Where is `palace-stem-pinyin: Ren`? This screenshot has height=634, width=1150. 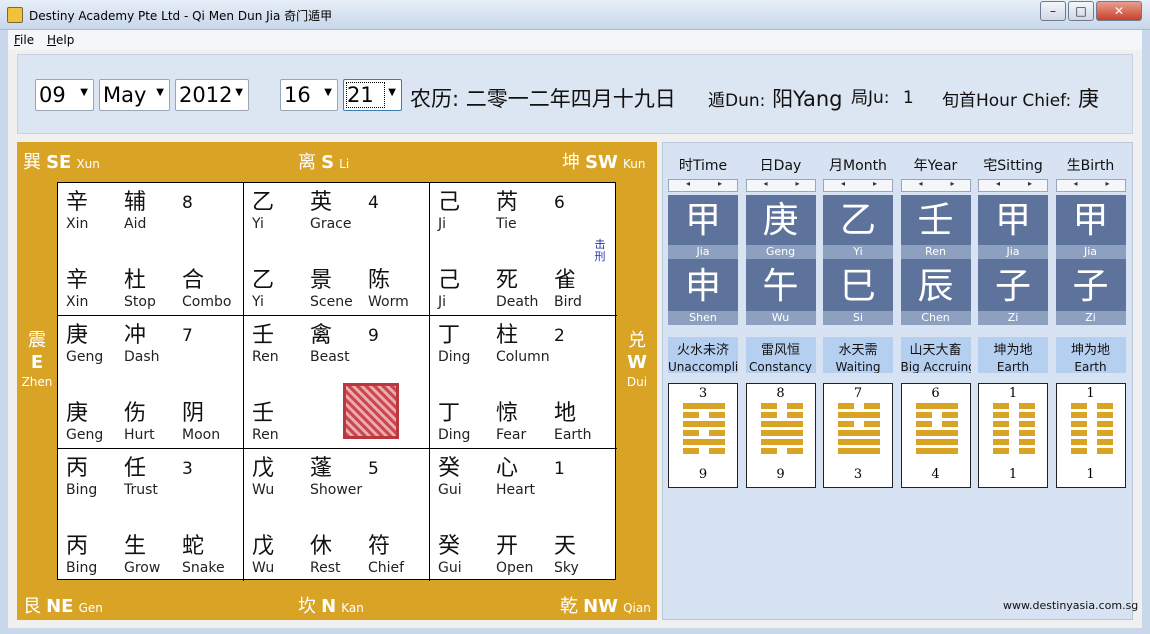 palace-stem-pinyin: Ren is located at coordinates (265, 357).